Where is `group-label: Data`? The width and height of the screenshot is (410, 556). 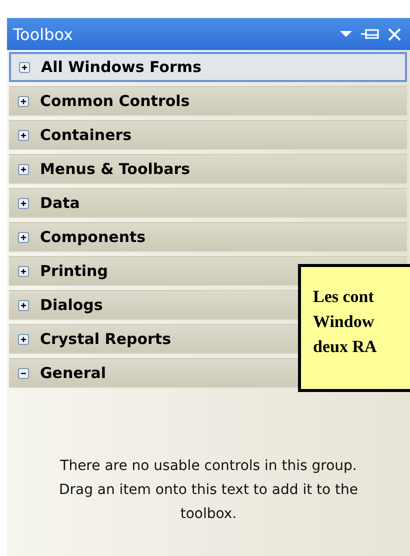
group-label: Data is located at coordinates (60, 203).